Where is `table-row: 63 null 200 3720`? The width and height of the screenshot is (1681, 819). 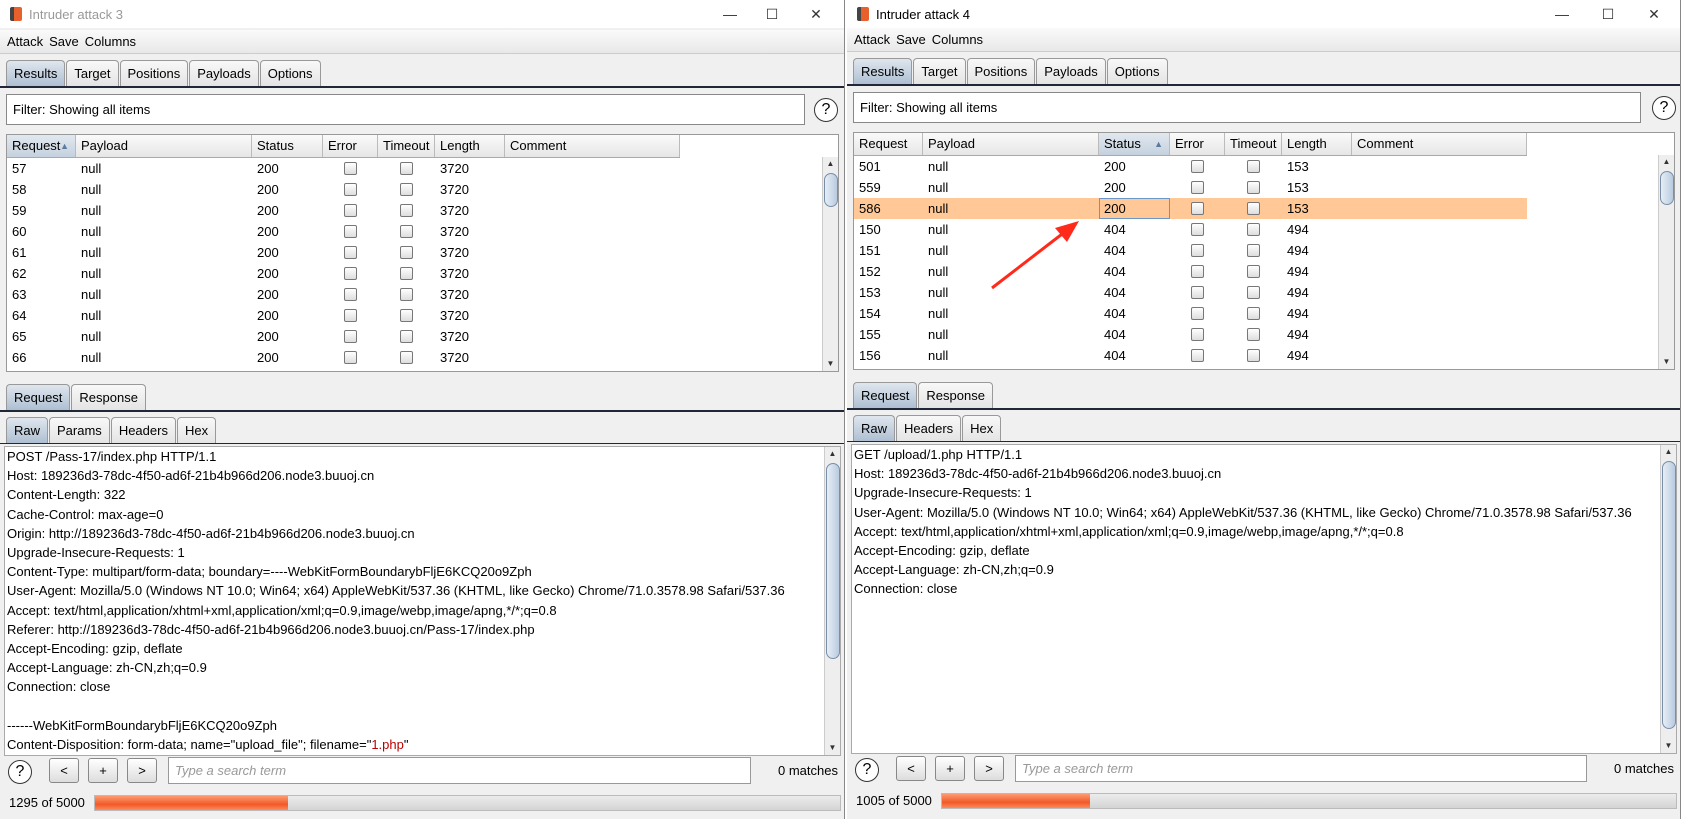 table-row: 63 null 200 3720 is located at coordinates (343, 294).